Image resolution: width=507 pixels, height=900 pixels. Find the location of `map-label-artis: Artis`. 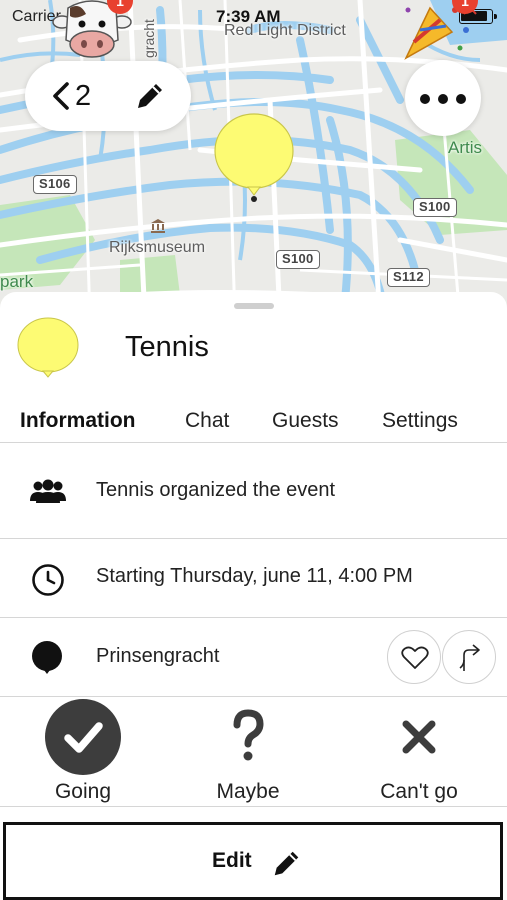

map-label-artis: Artis is located at coordinates (465, 147).